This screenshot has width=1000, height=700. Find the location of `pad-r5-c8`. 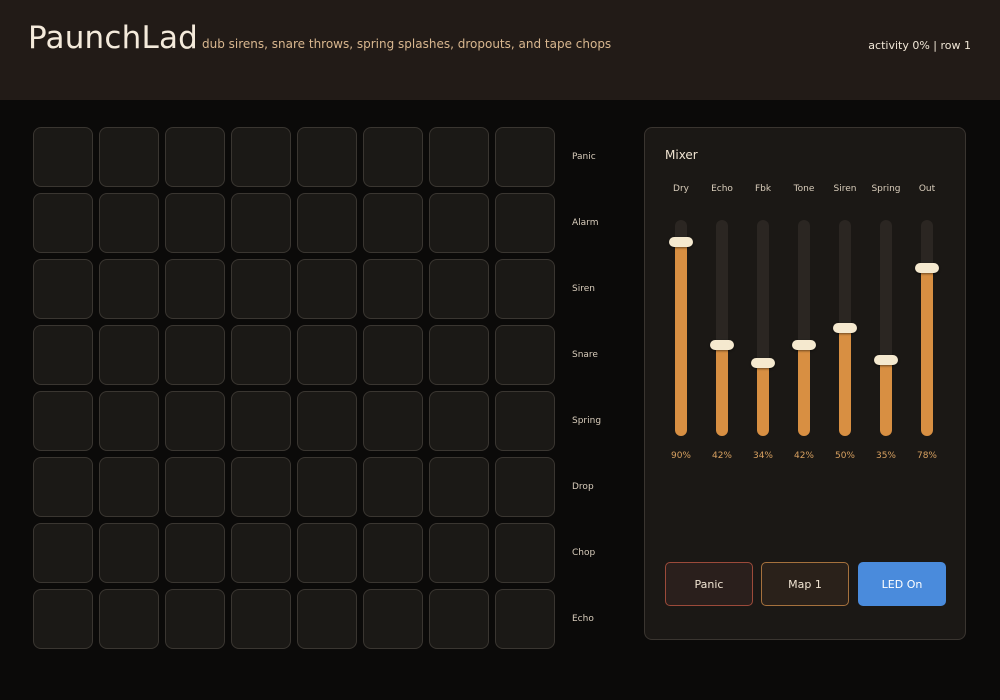

pad-r5-c8 is located at coordinates (525, 421).